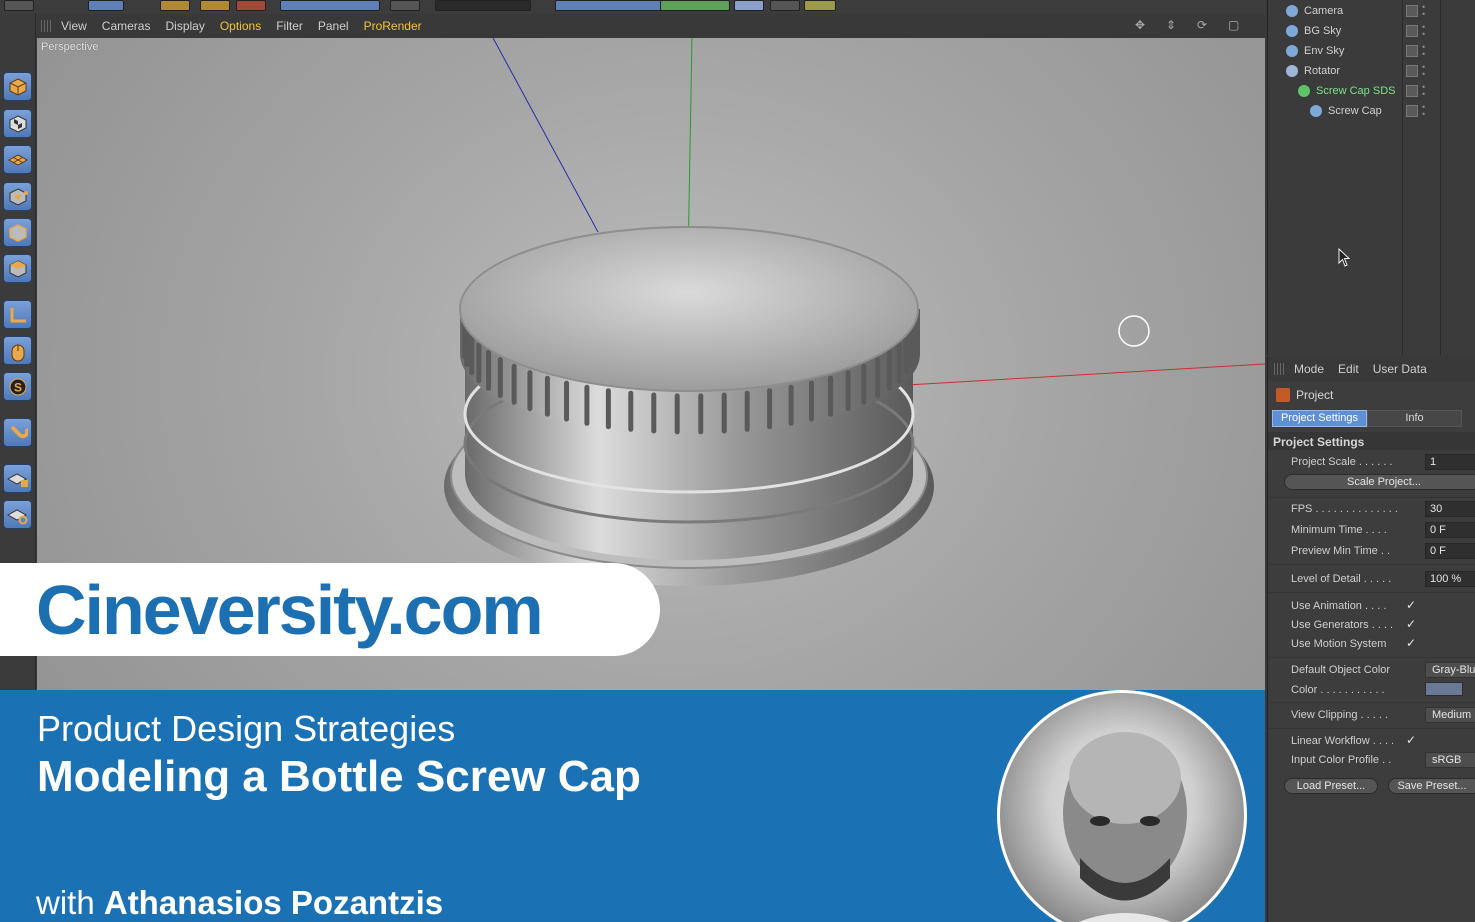 This screenshot has height=922, width=1475. I want to click on texture-mode-icon, so click(17, 123).